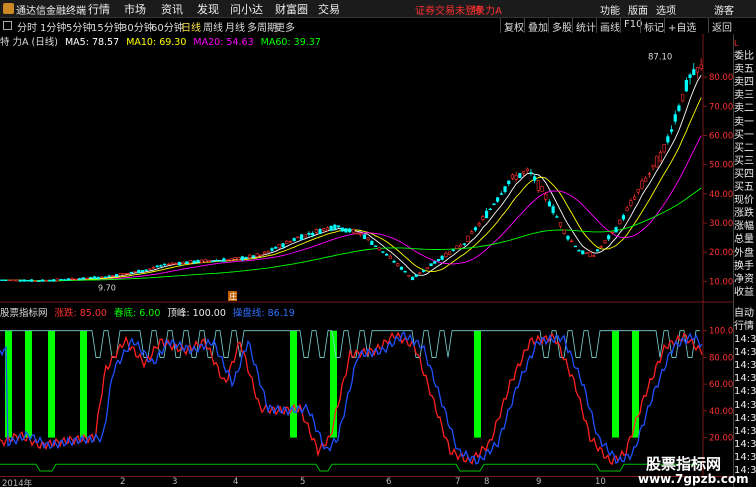 The image size is (756, 487). I want to click on menu-hangqing: 行情, so click(99, 9).